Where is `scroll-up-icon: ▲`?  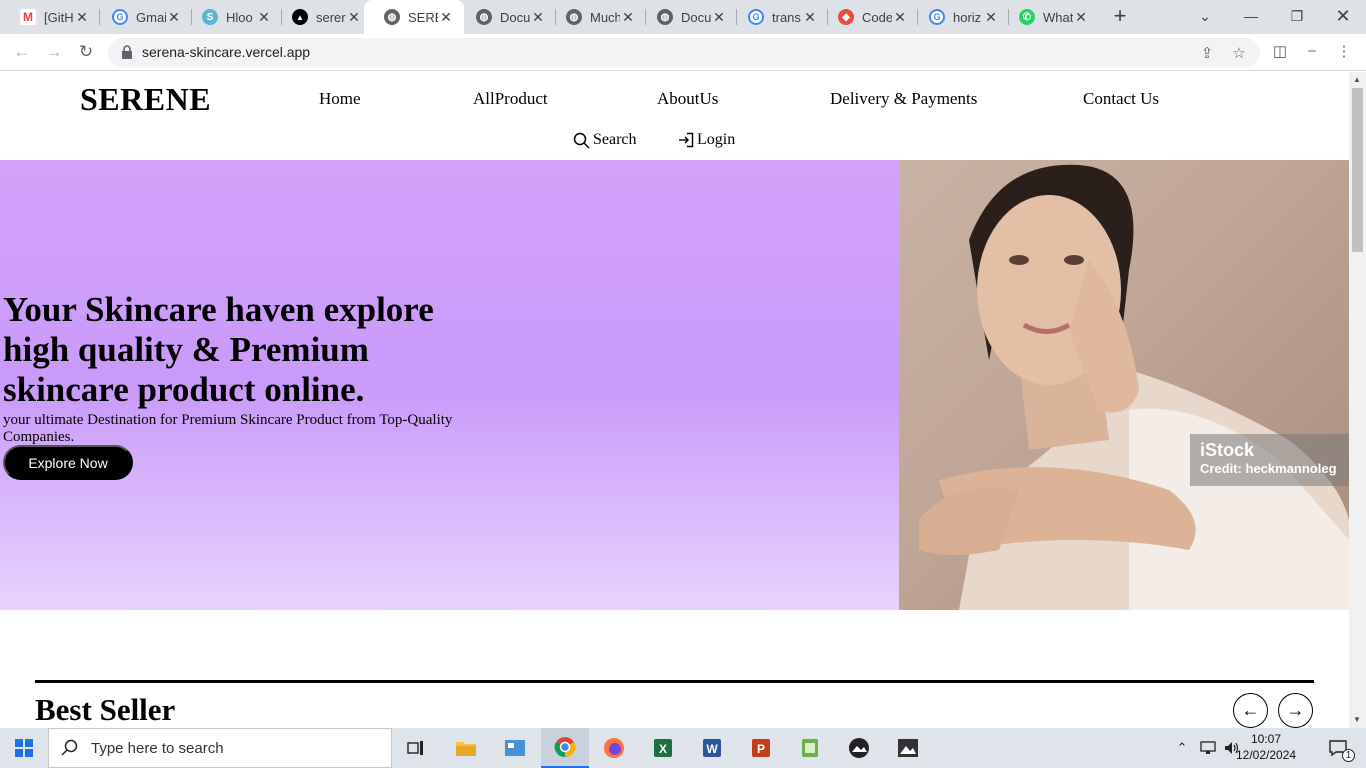
scroll-up-icon: ▲ is located at coordinates (1357, 79).